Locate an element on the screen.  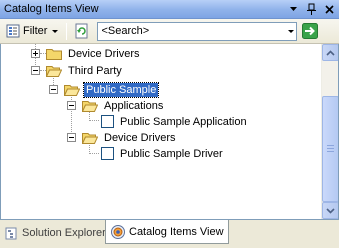
tree-node-label: Applications is located at coordinates (134, 105).